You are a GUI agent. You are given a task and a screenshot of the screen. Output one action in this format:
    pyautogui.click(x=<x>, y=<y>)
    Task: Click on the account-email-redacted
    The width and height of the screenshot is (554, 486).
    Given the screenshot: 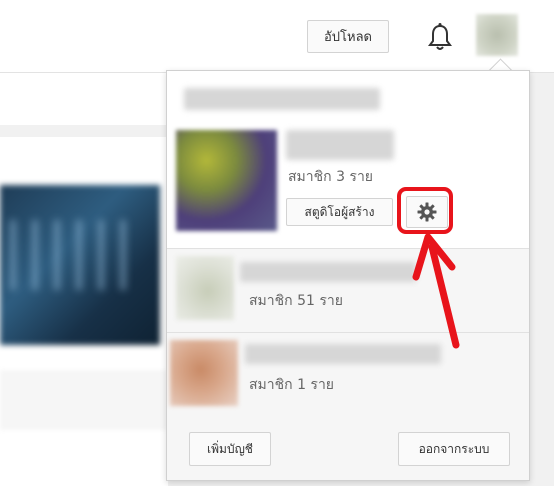 What is the action you would take?
    pyautogui.click(x=282, y=99)
    